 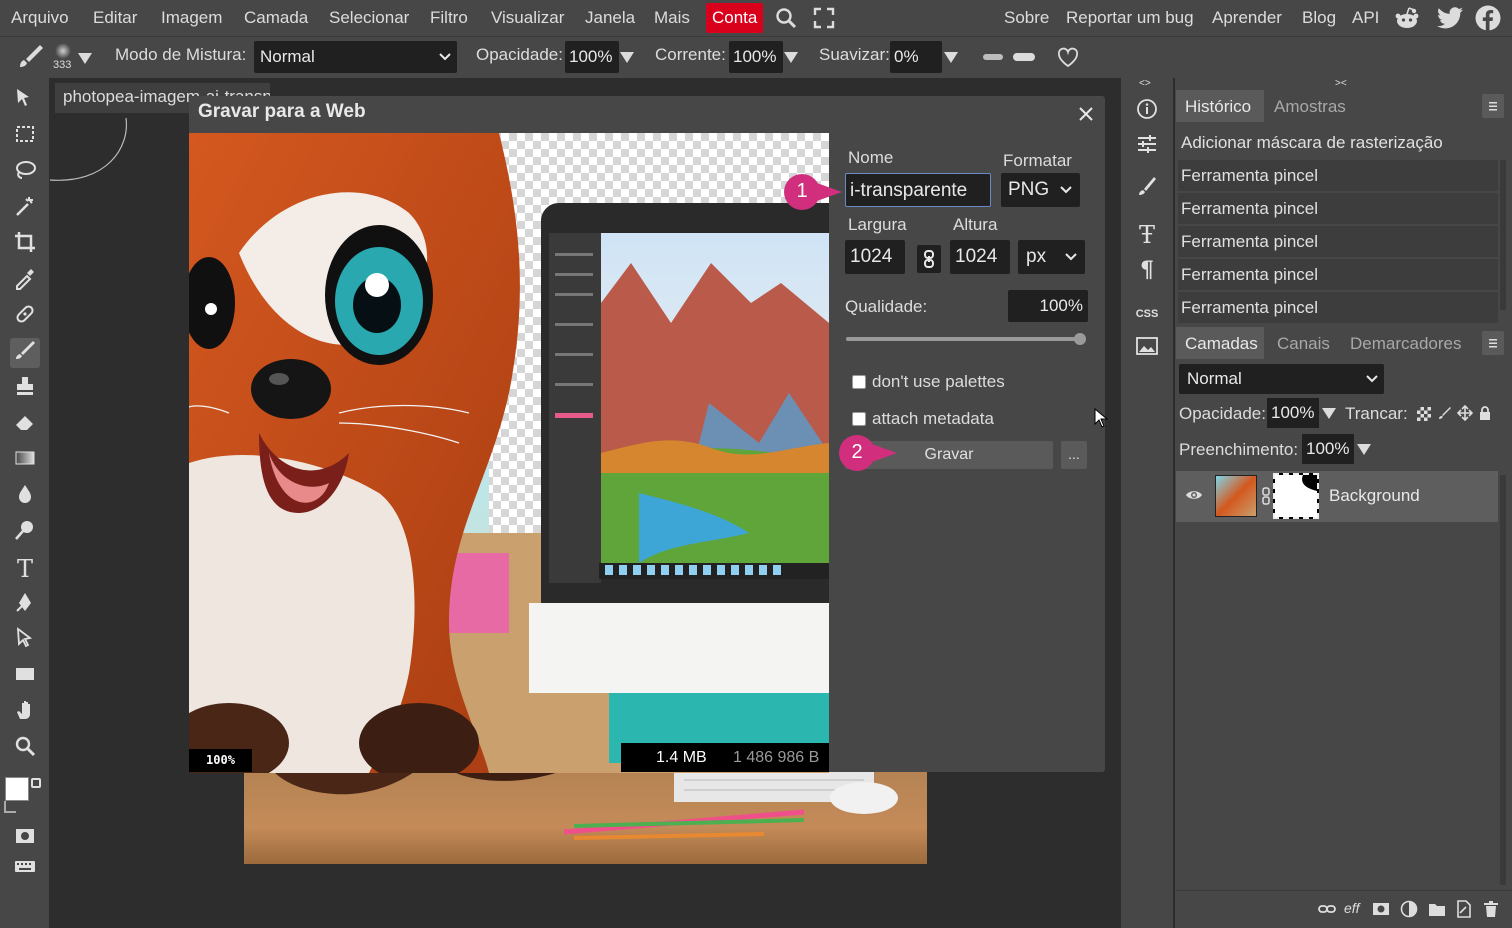 I want to click on rectangle-tool-icon, so click(x=25, y=677).